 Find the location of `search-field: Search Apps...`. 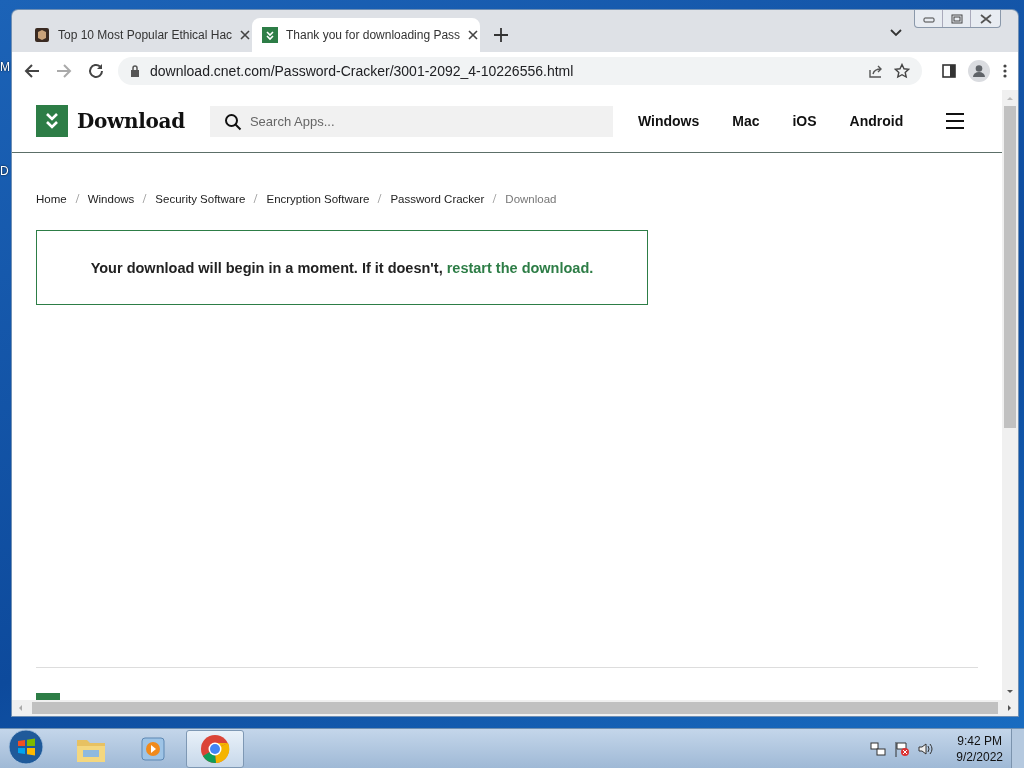

search-field: Search Apps... is located at coordinates (411, 121).